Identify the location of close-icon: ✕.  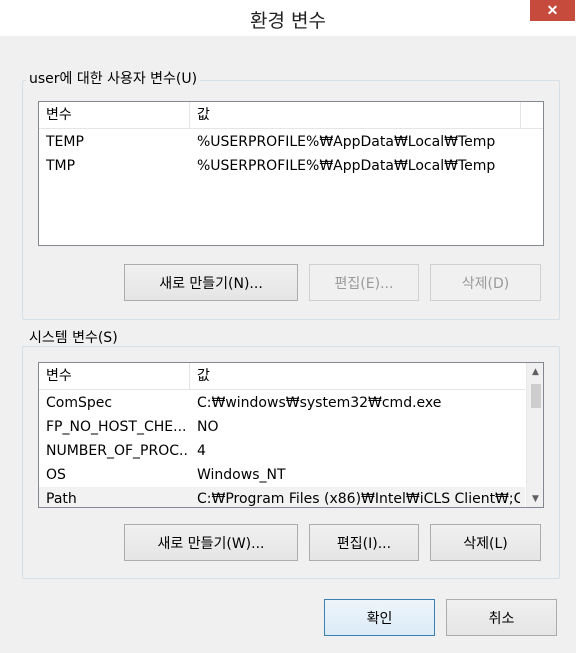
(552, 10).